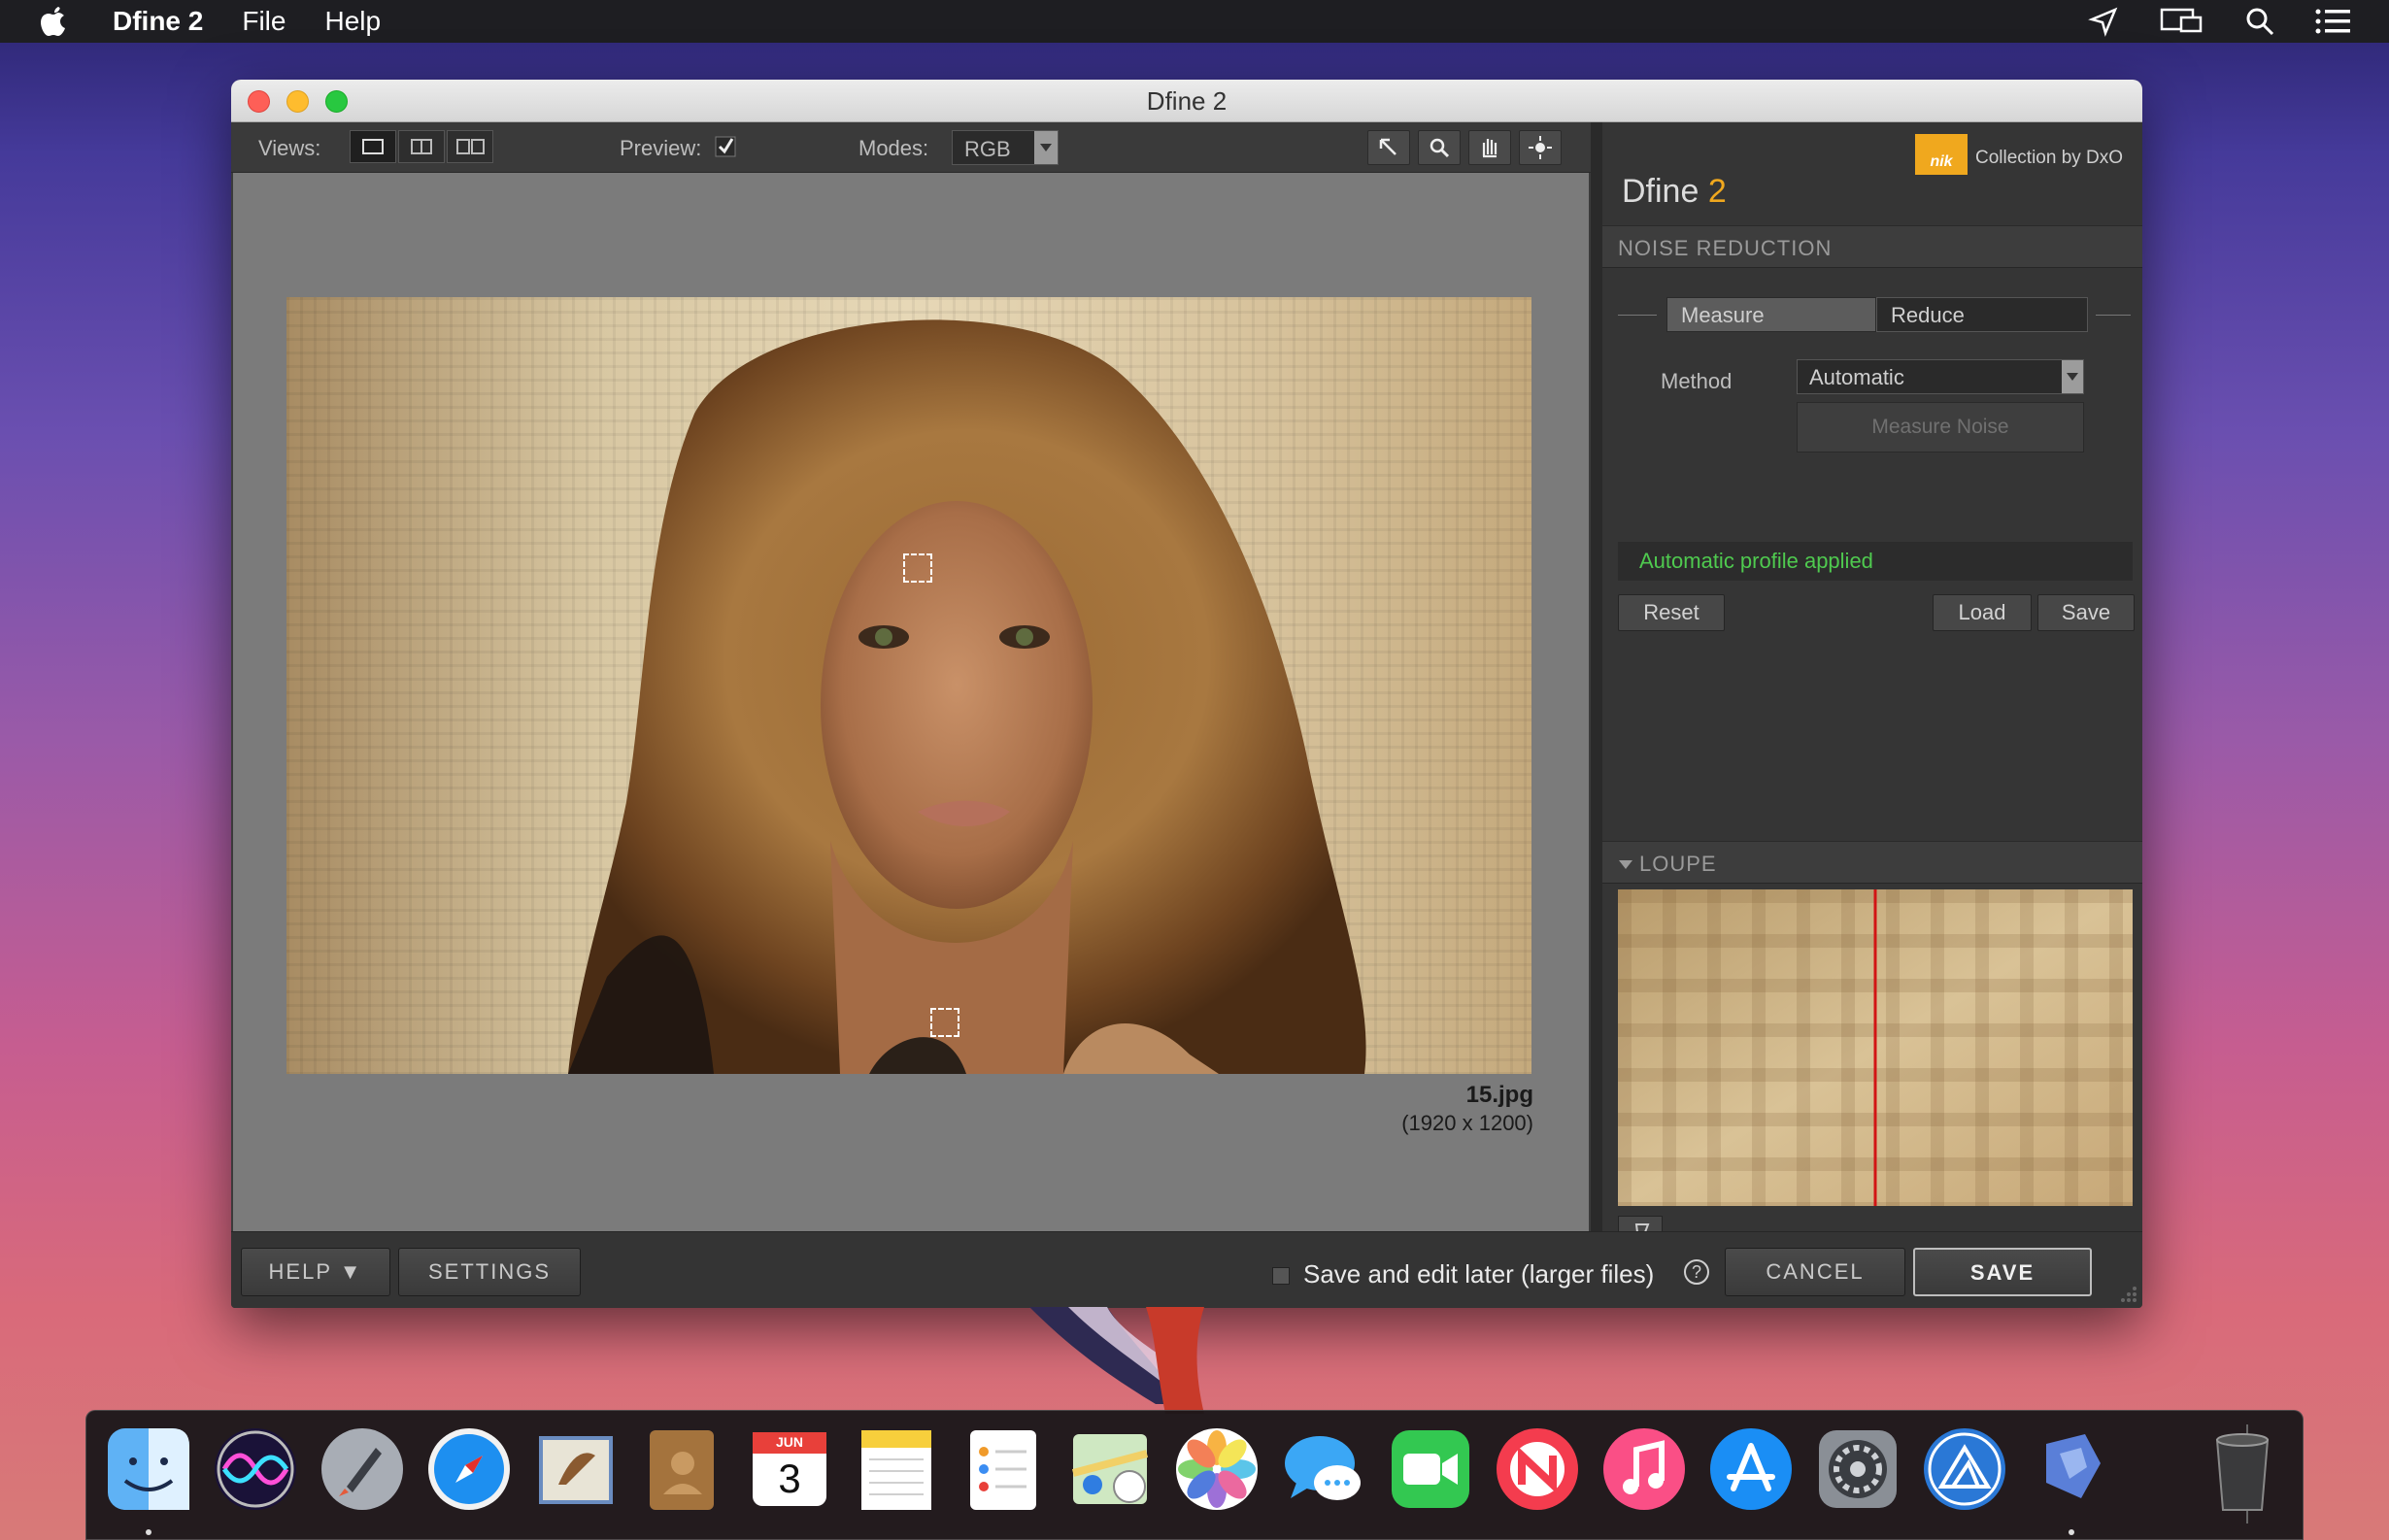 The height and width of the screenshot is (1540, 2389). I want to click on mail-icon, so click(576, 1469).